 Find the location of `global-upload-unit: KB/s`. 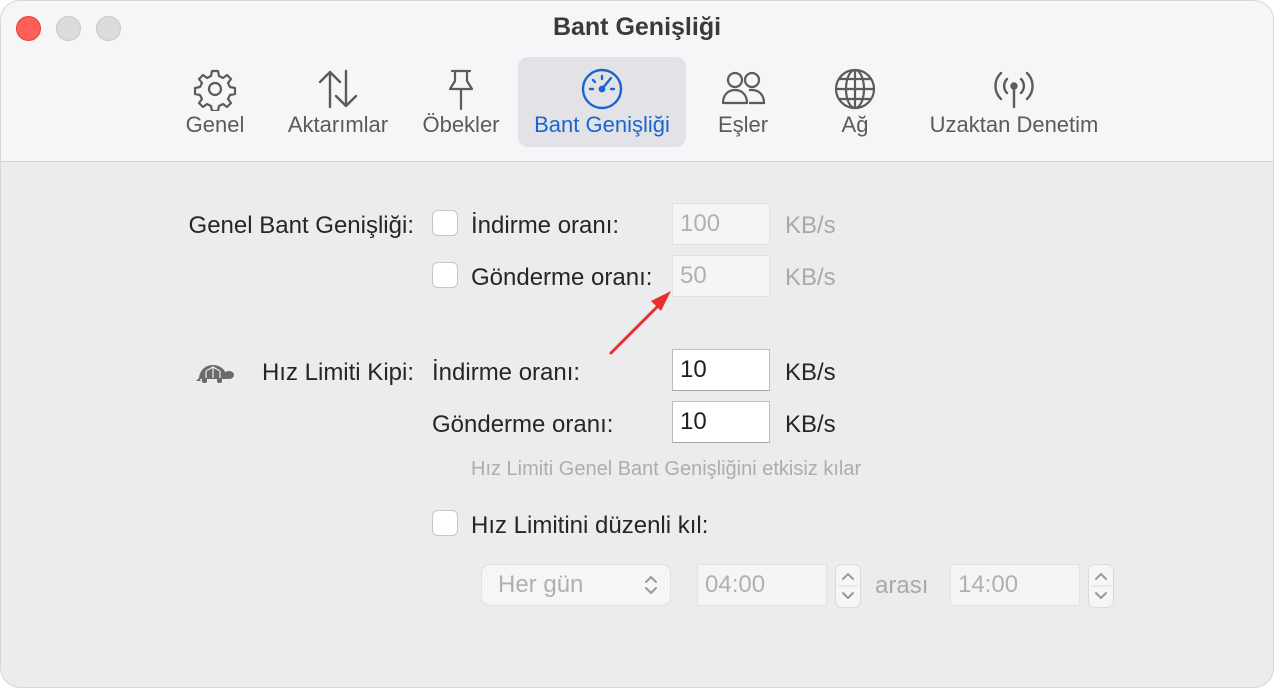

global-upload-unit: KB/s is located at coordinates (810, 277).